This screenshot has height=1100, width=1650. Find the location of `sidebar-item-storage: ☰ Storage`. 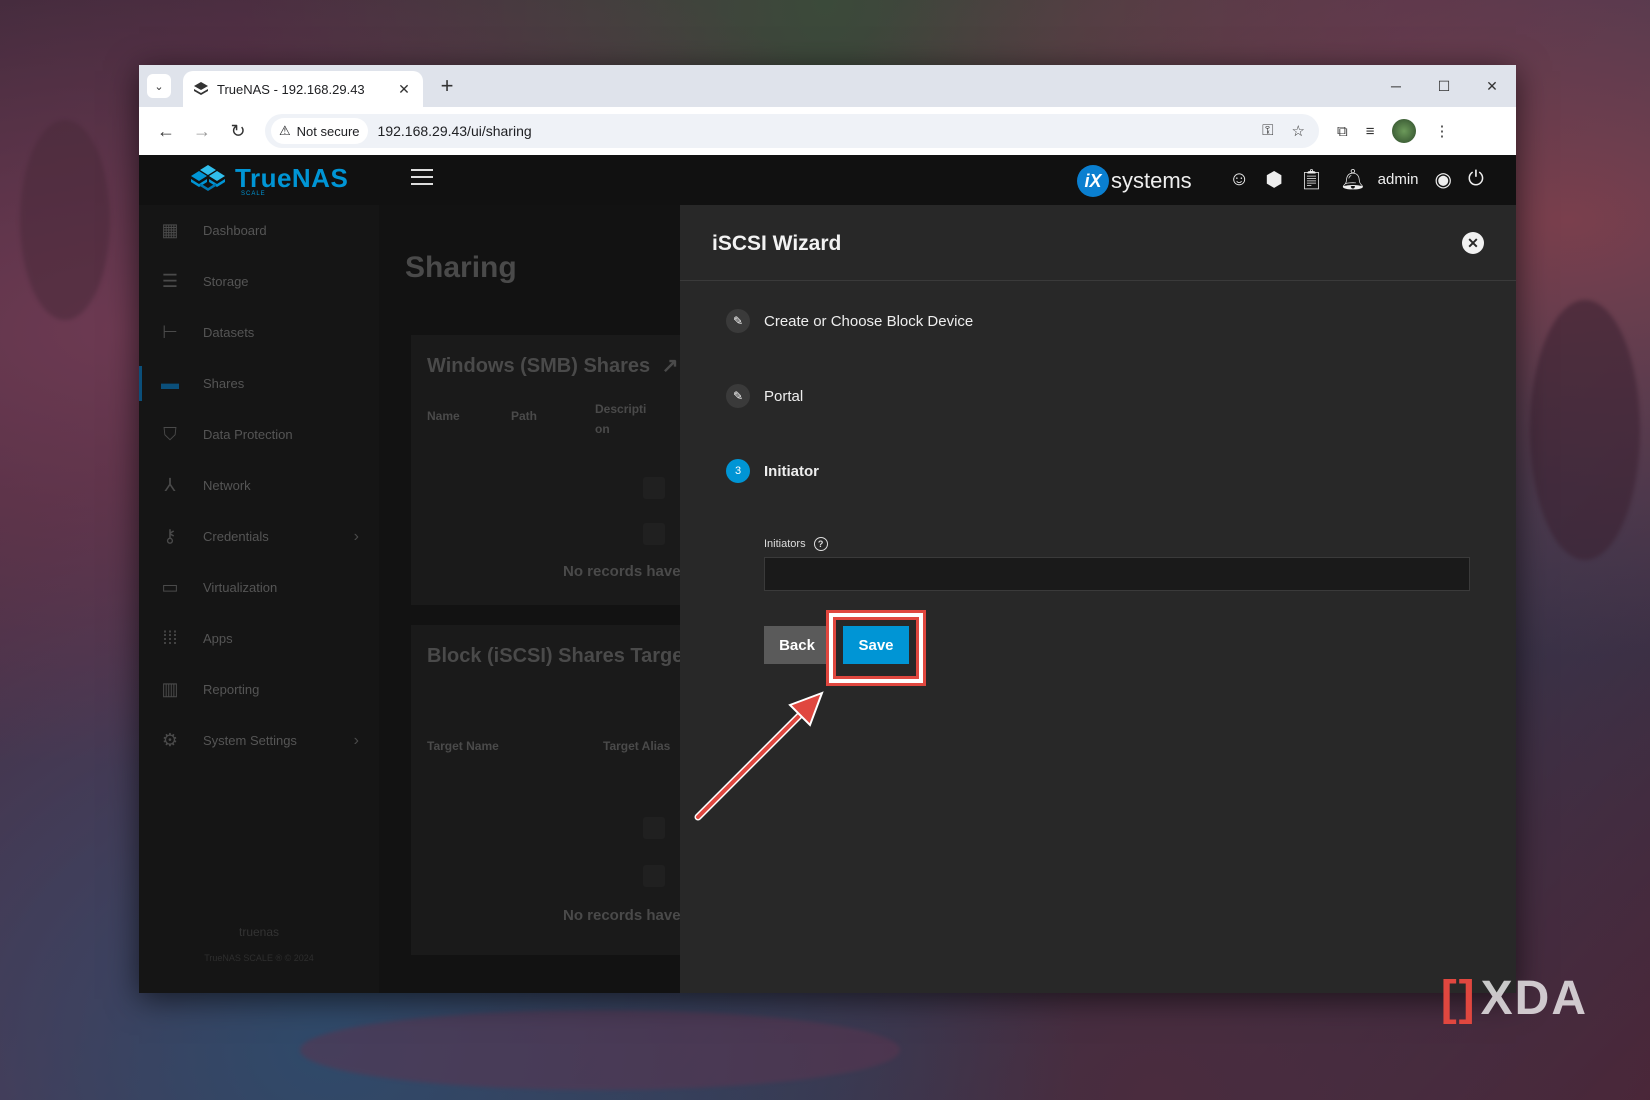

sidebar-item-storage: ☰ Storage is located at coordinates (259, 281).